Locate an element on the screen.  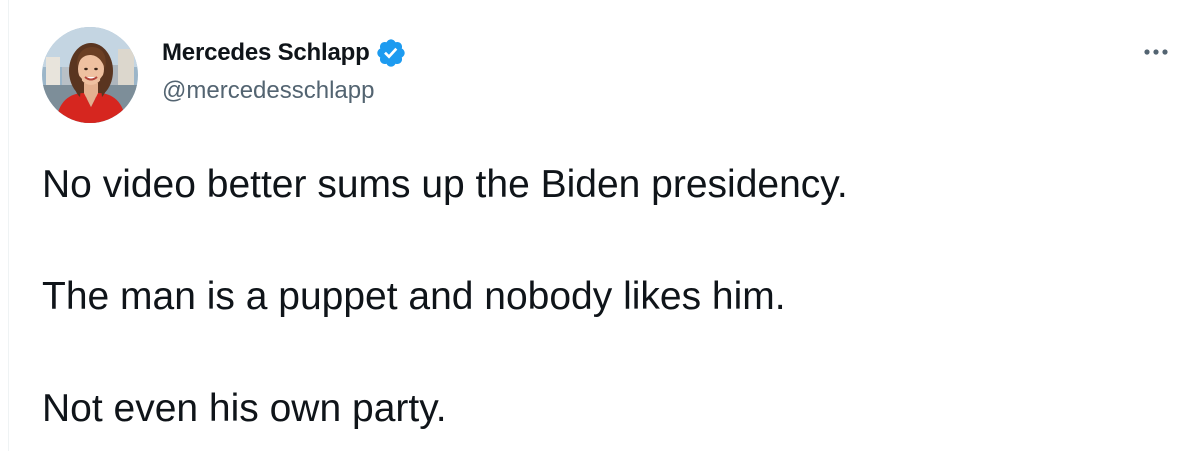
name-row: Mercedes Schlapp is located at coordinates (284, 53).